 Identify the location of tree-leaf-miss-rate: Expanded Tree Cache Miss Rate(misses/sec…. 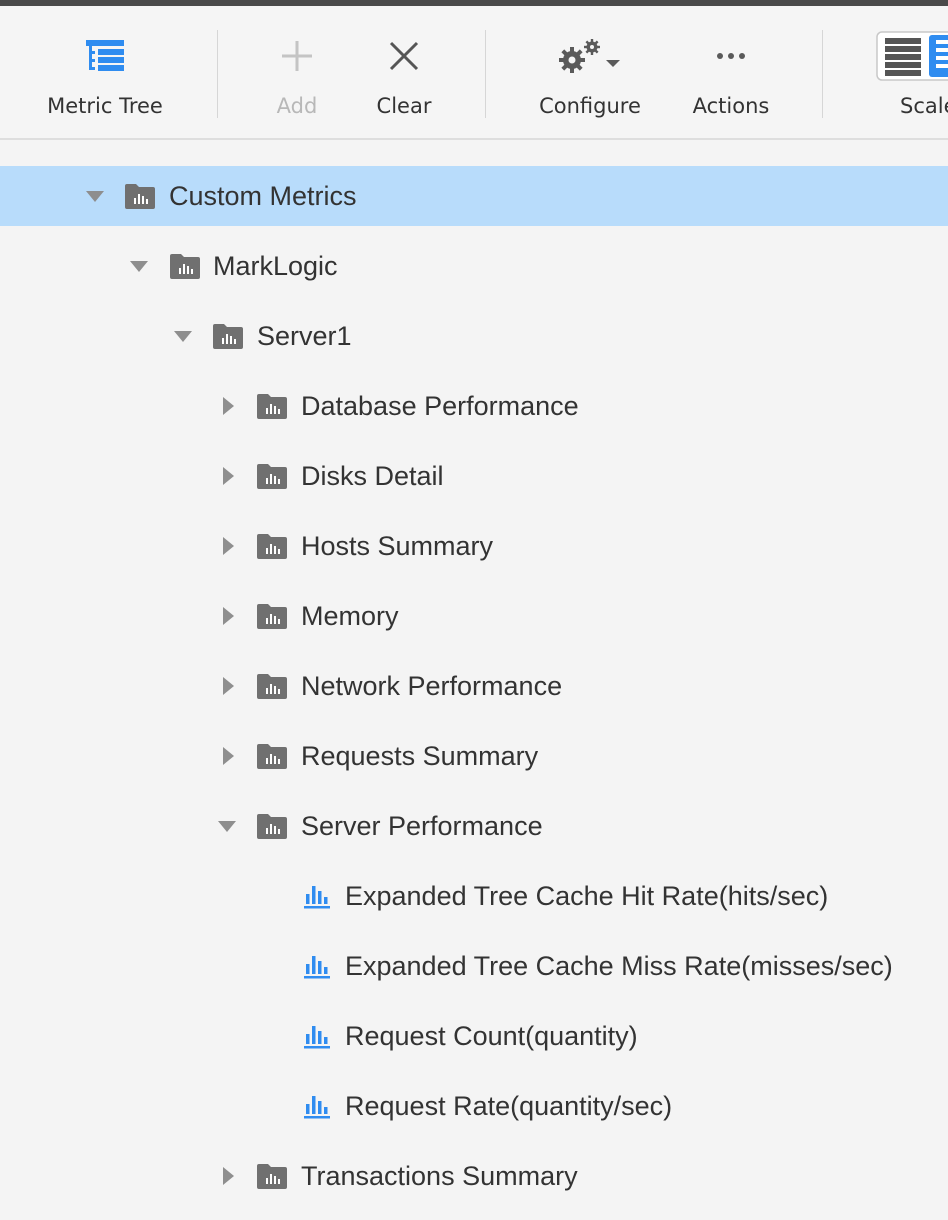
(474, 966).